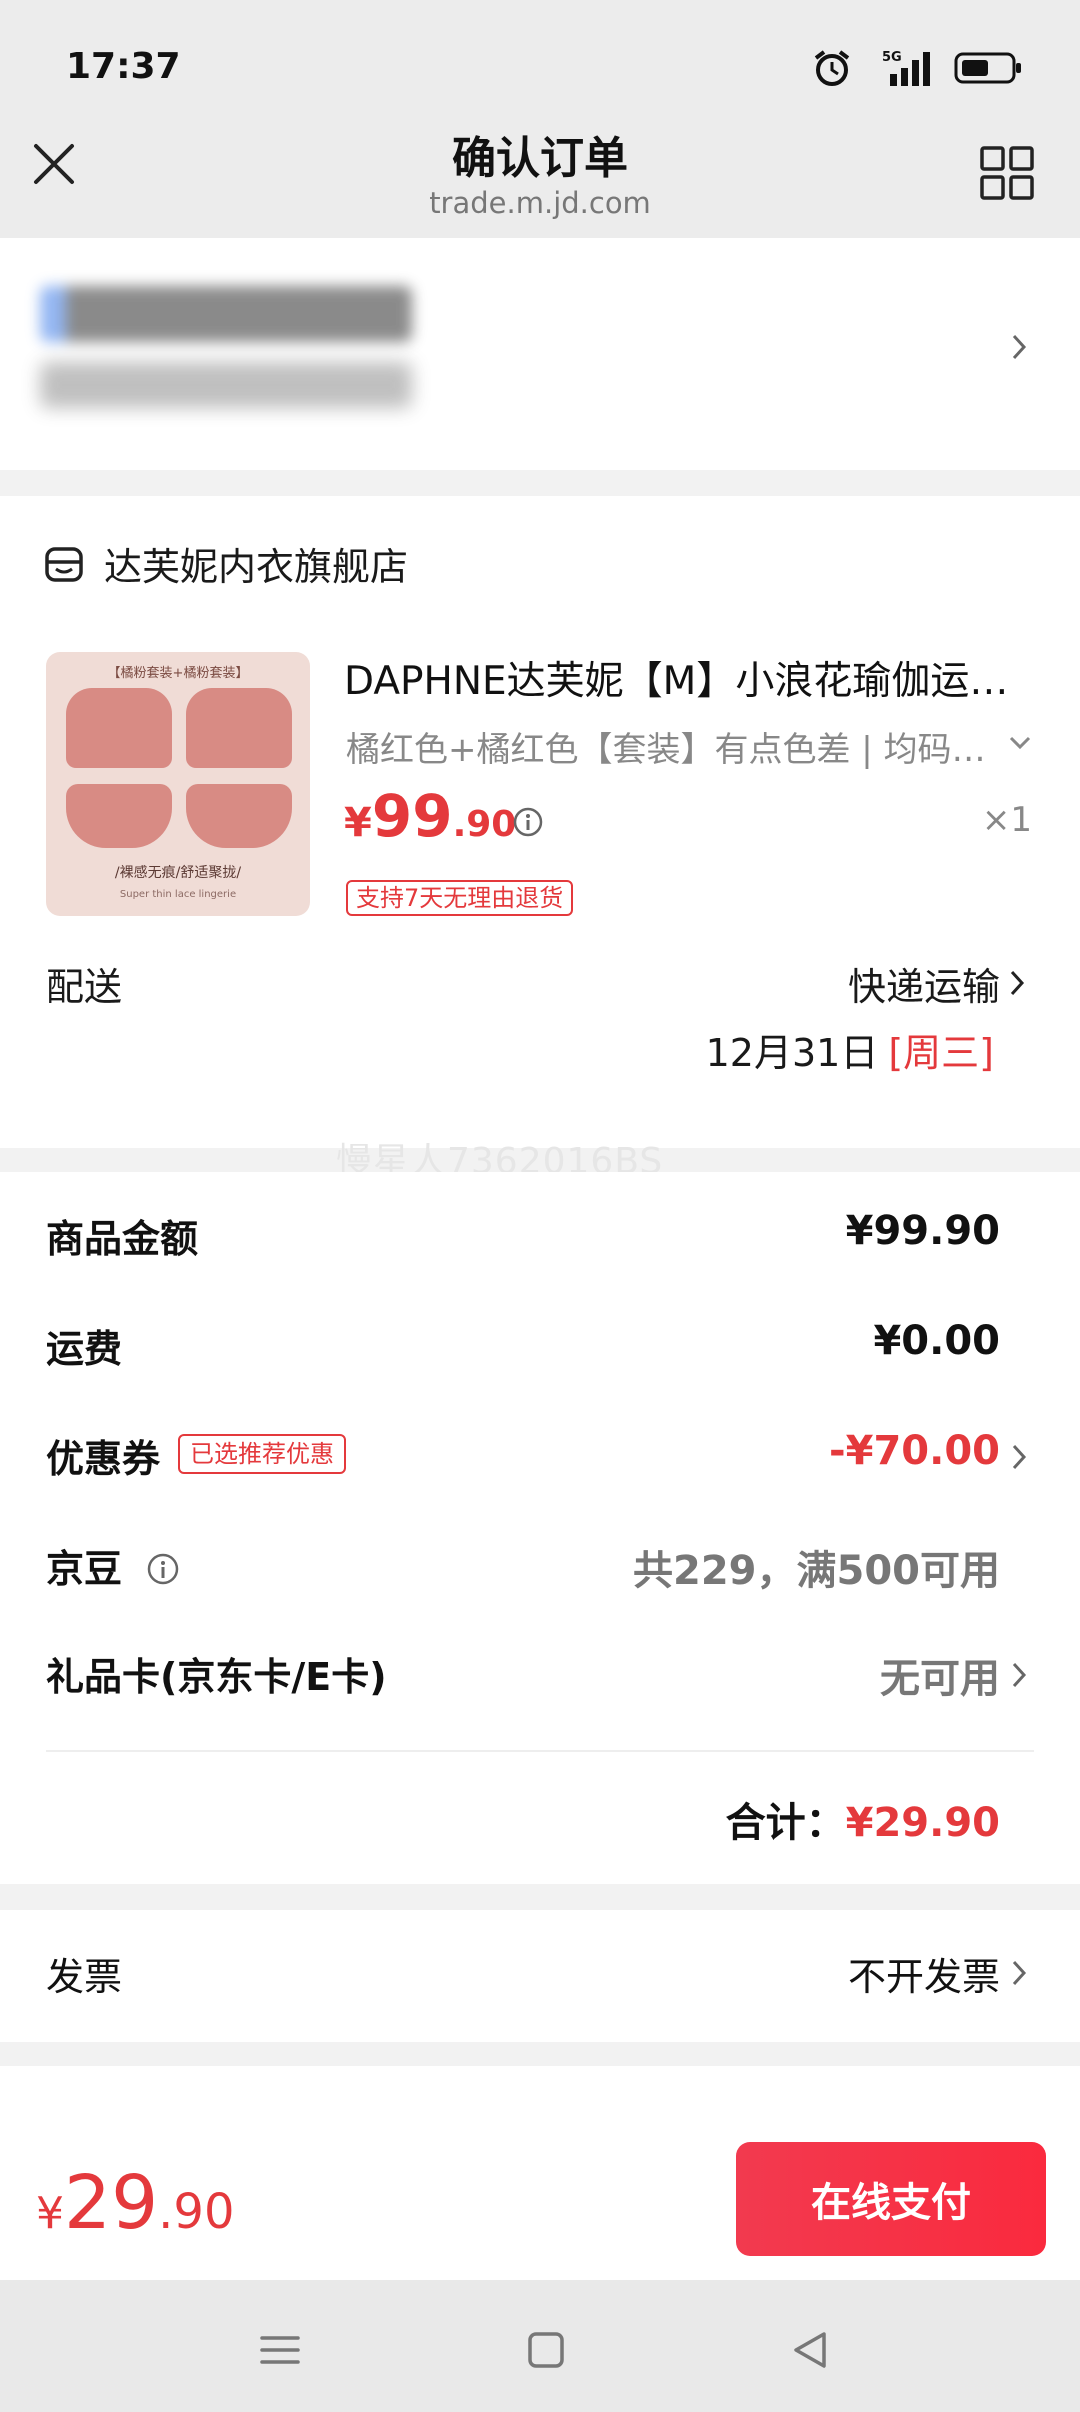  Describe the element at coordinates (358, 823) in the screenshot. I see `price-symbol: ¥` at that location.